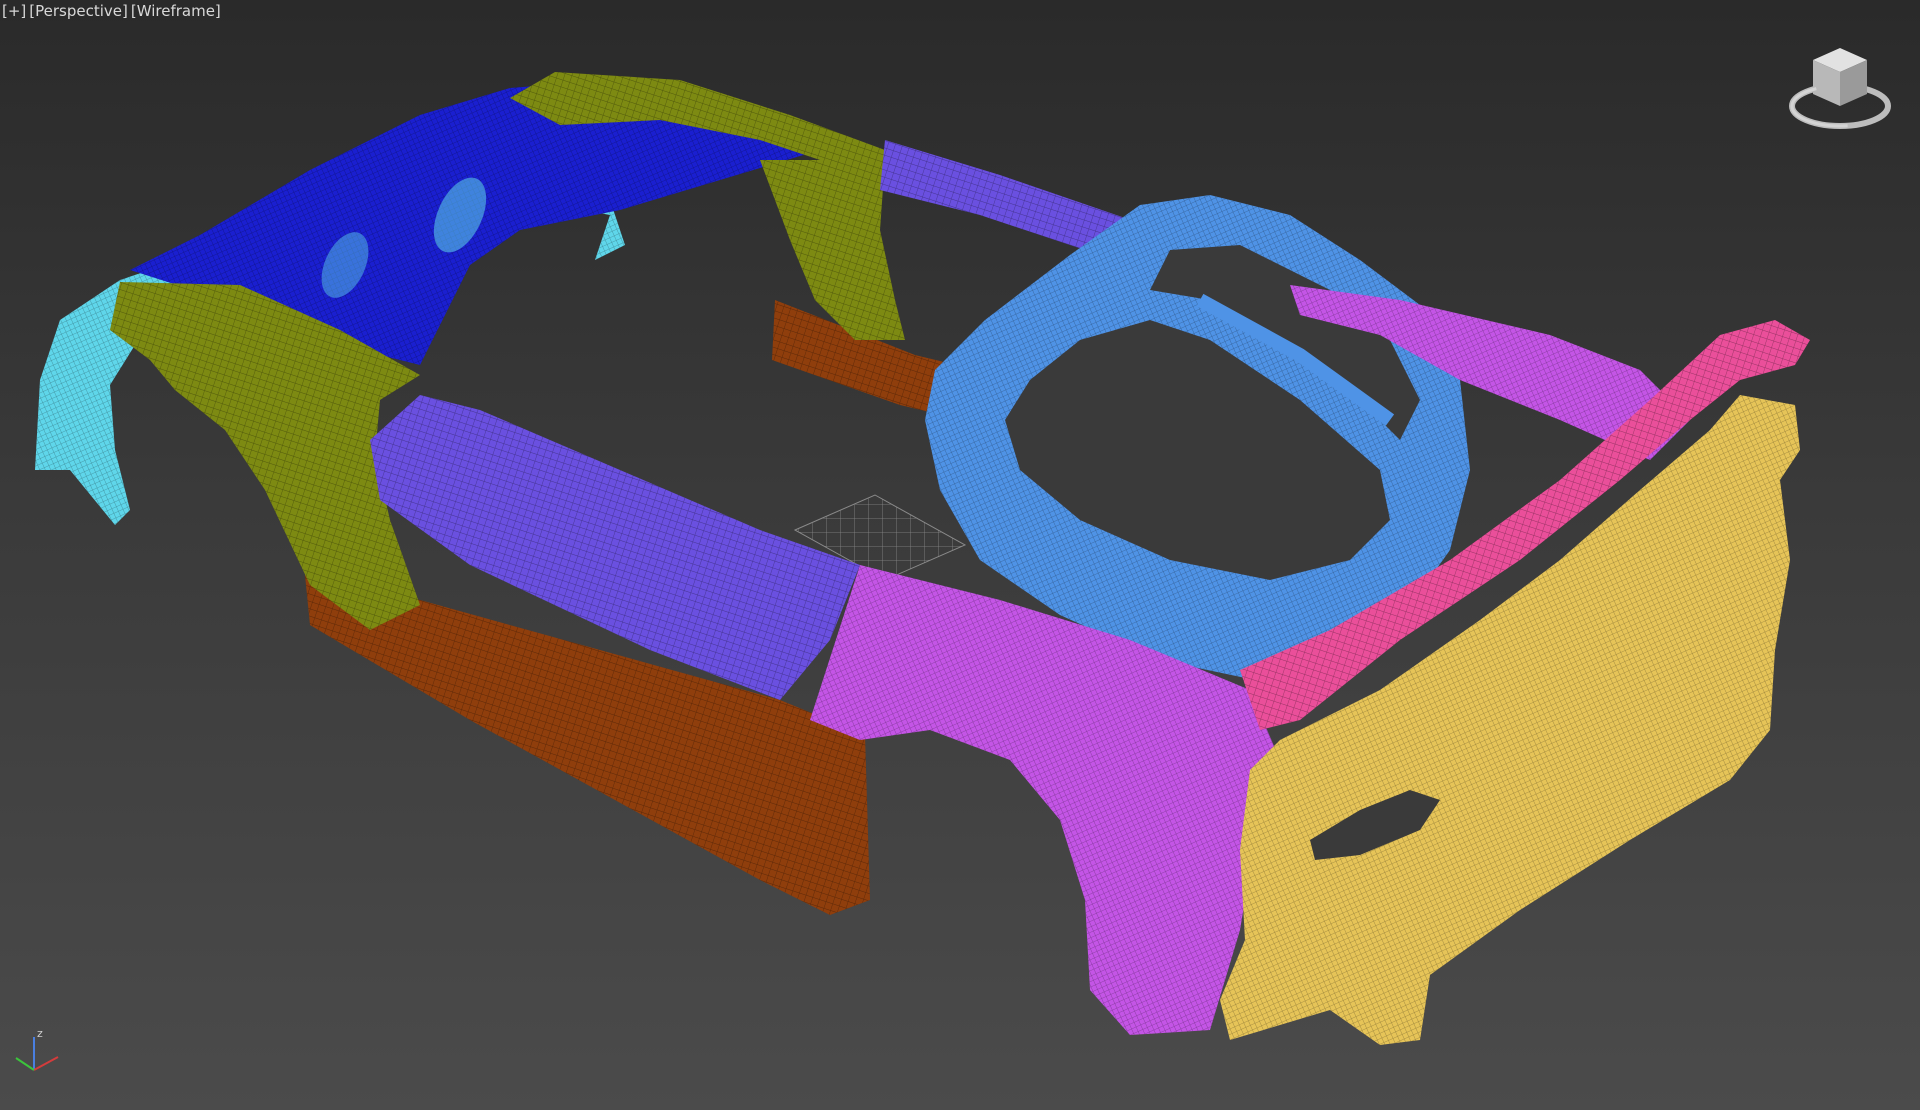 This screenshot has height=1110, width=1920. Describe the element at coordinates (37, 1049) in the screenshot. I see `axis-tripod-icon: z` at that location.